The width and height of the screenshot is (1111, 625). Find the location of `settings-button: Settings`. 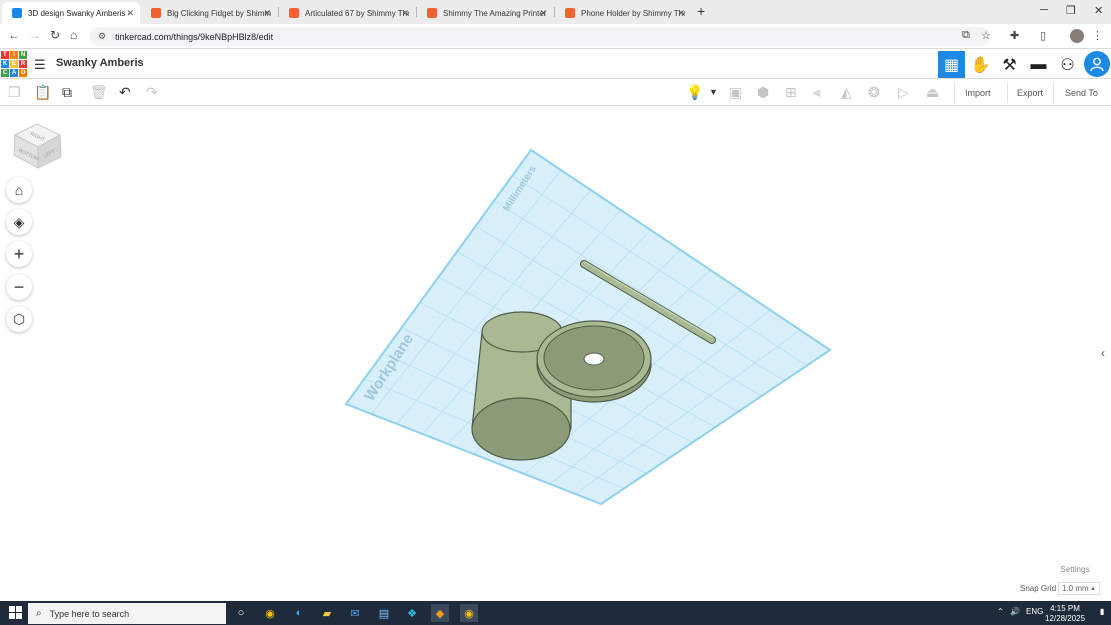

settings-button: Settings is located at coordinates (1075, 569).